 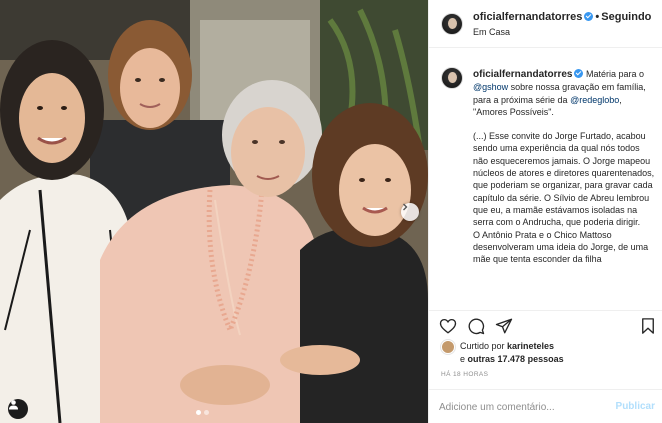 I want to click on likes-joiner: e, so click(x=463, y=358).